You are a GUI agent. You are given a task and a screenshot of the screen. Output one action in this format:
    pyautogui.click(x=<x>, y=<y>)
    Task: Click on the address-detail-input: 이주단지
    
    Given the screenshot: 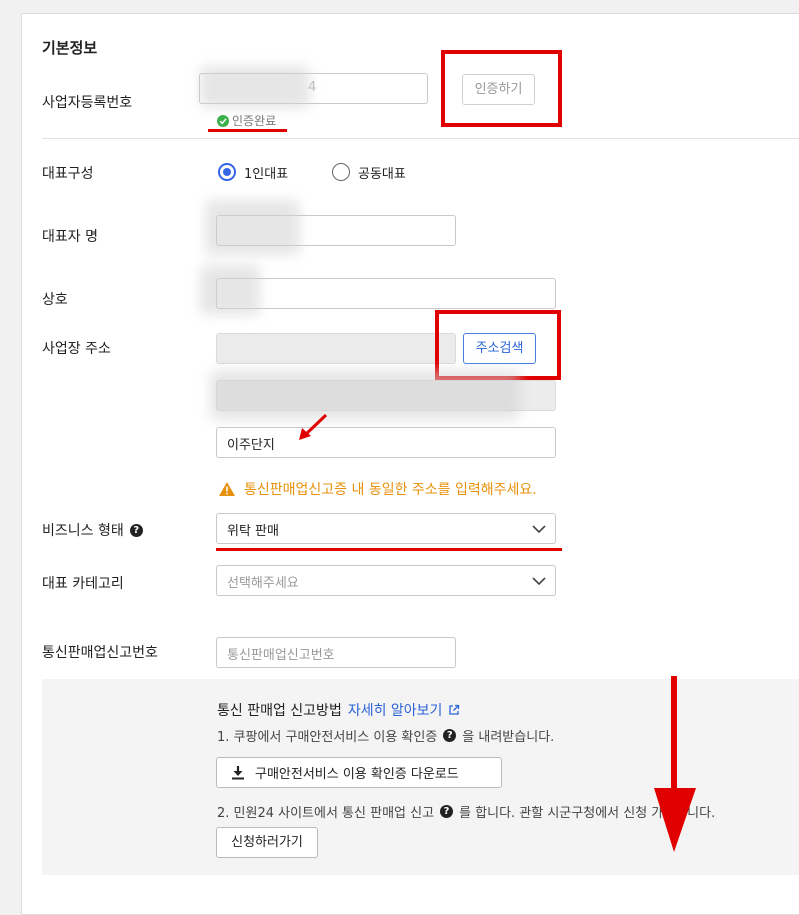 What is the action you would take?
    pyautogui.click(x=386, y=442)
    